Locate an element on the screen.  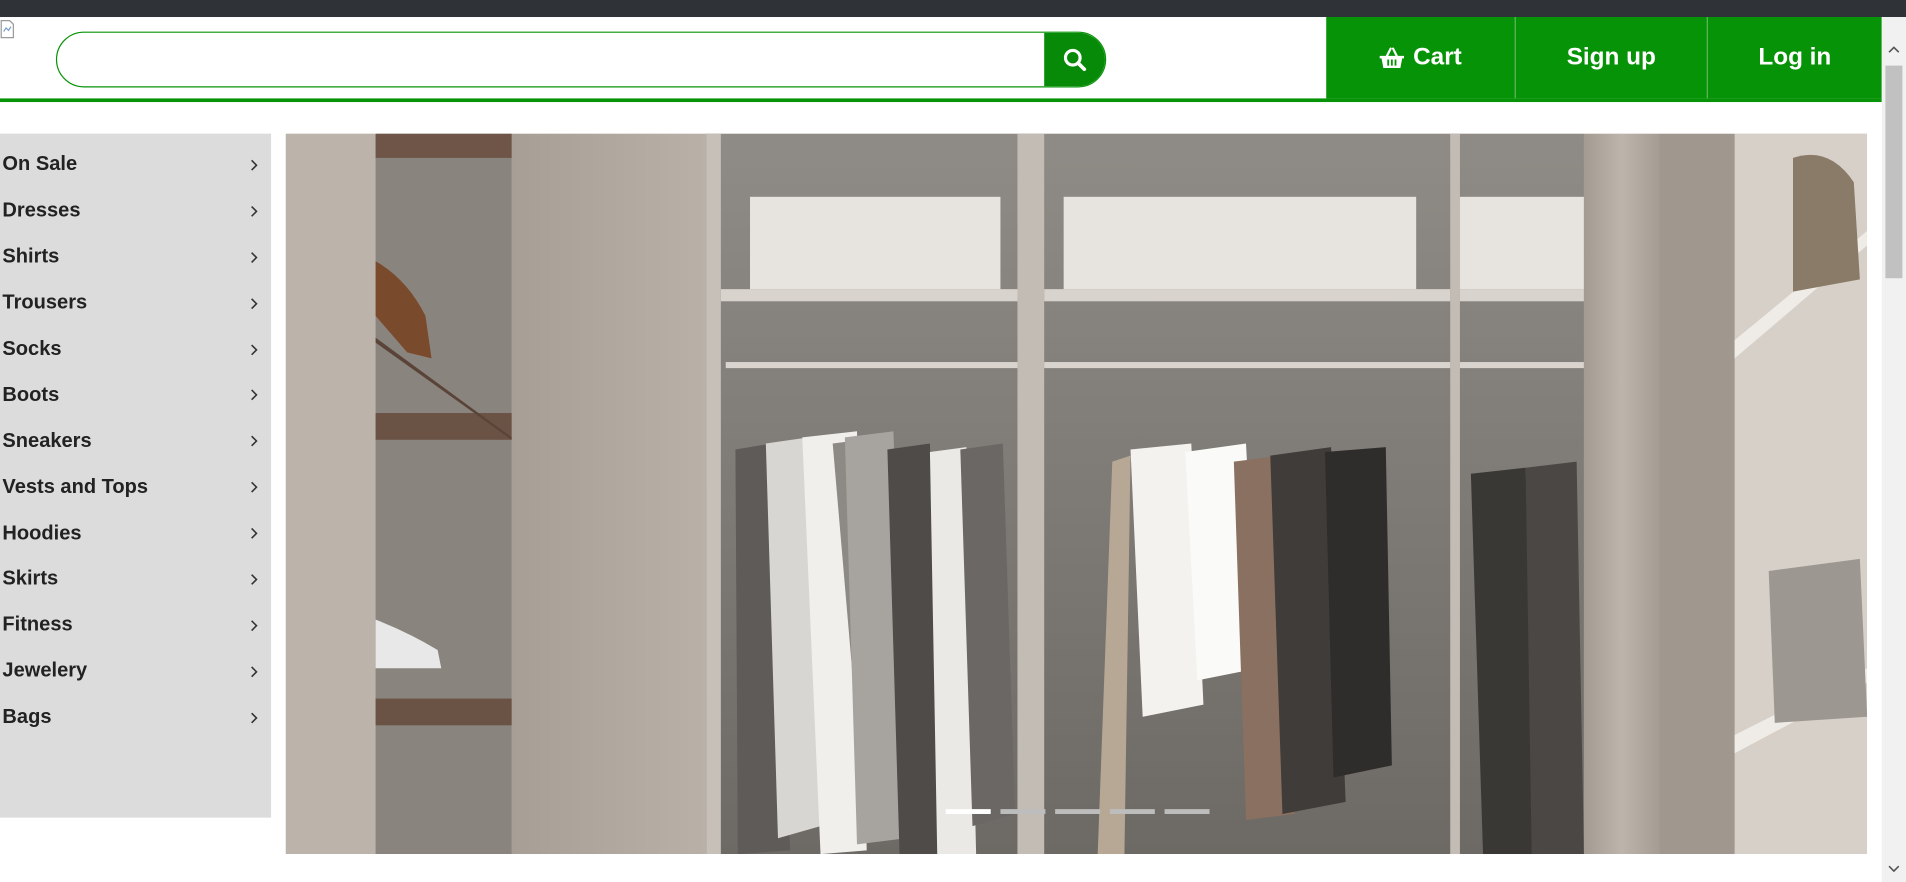
category-label: Hoodies is located at coordinates (42, 532).